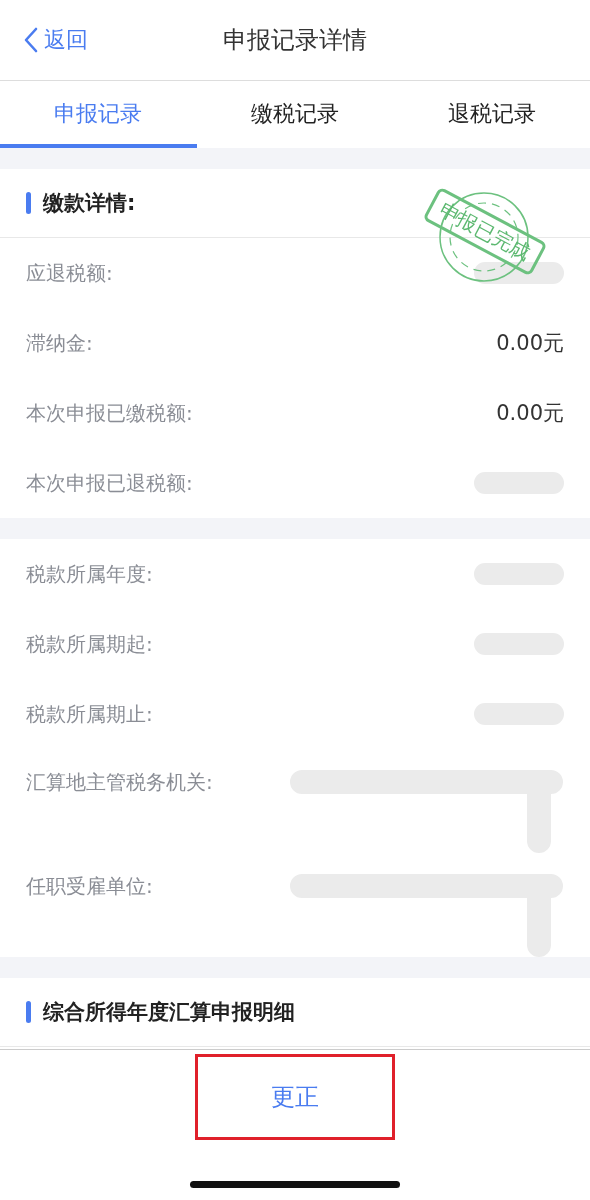 This screenshot has width=590, height=1200. What do you see at coordinates (89, 644) in the screenshot?
I see `field-label: 税款所属期起:` at bounding box center [89, 644].